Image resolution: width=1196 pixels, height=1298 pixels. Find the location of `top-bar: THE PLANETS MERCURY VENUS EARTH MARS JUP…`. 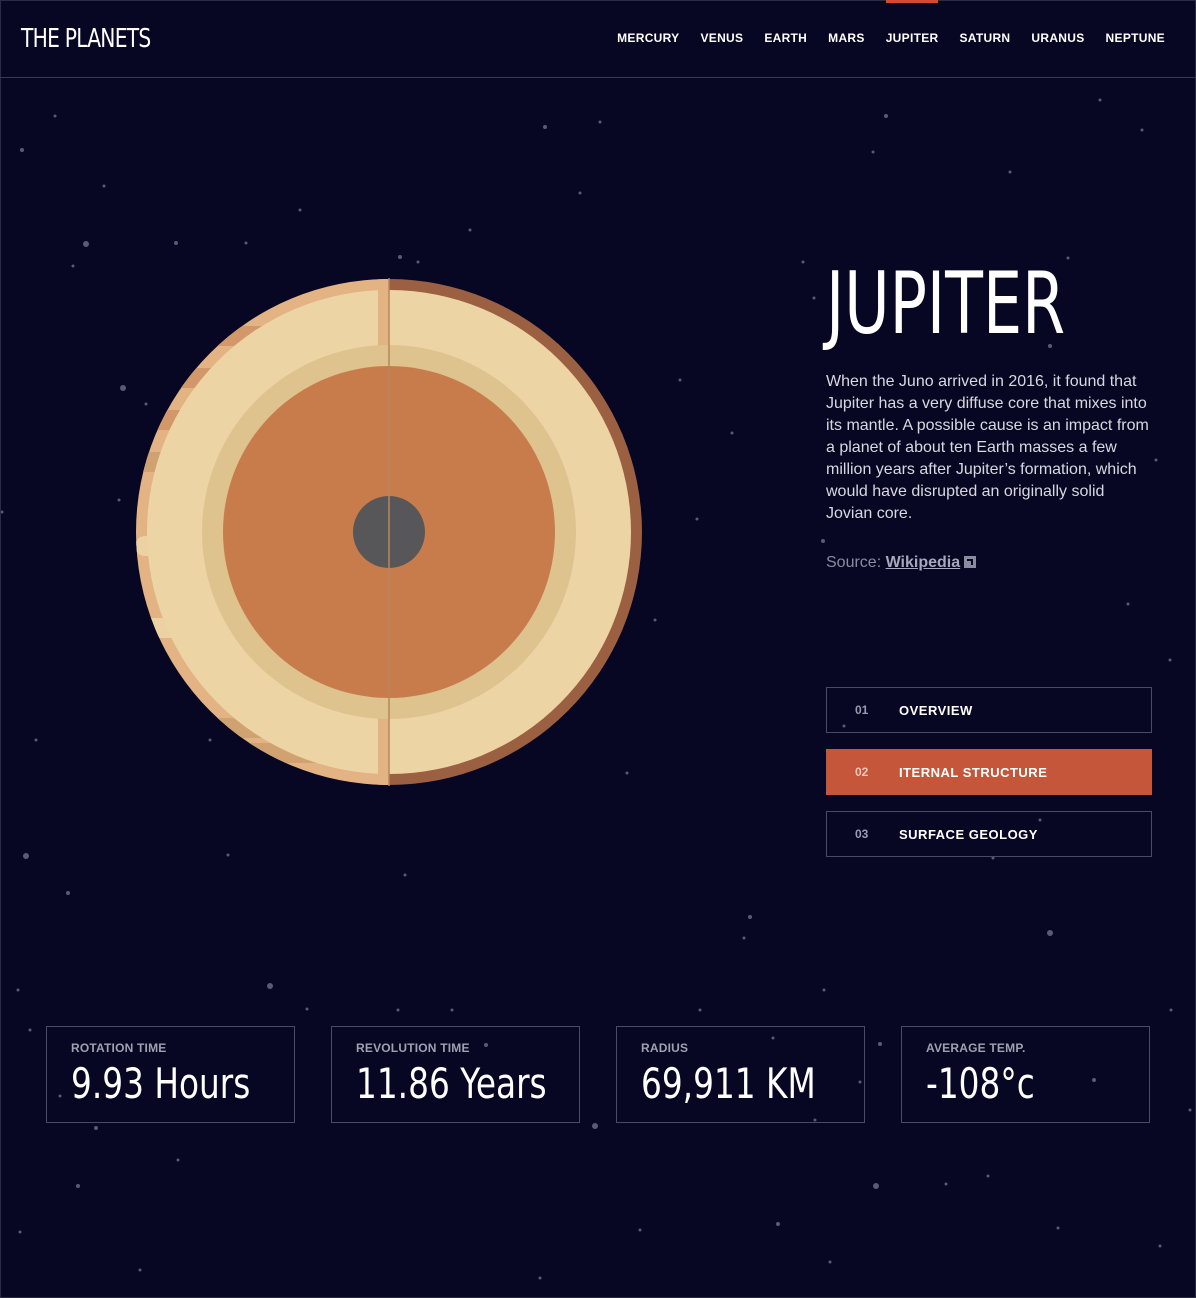

top-bar: THE PLANETS MERCURY VENUS EARTH MARS JUP… is located at coordinates (598, 39).